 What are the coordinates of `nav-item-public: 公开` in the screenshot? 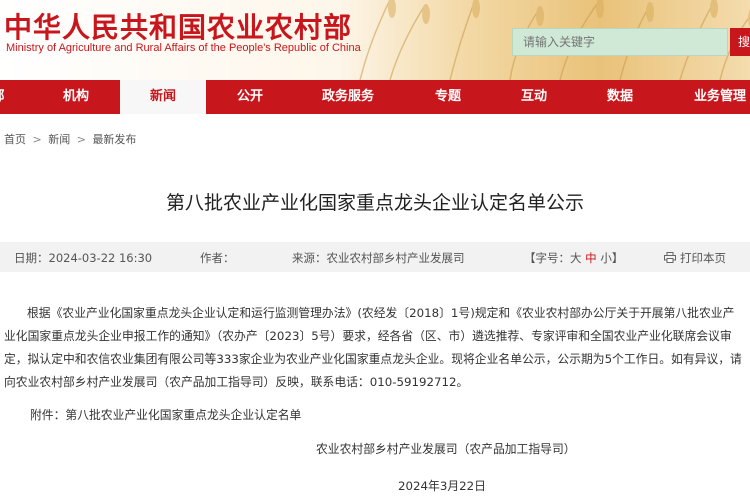 It's located at (250, 97).